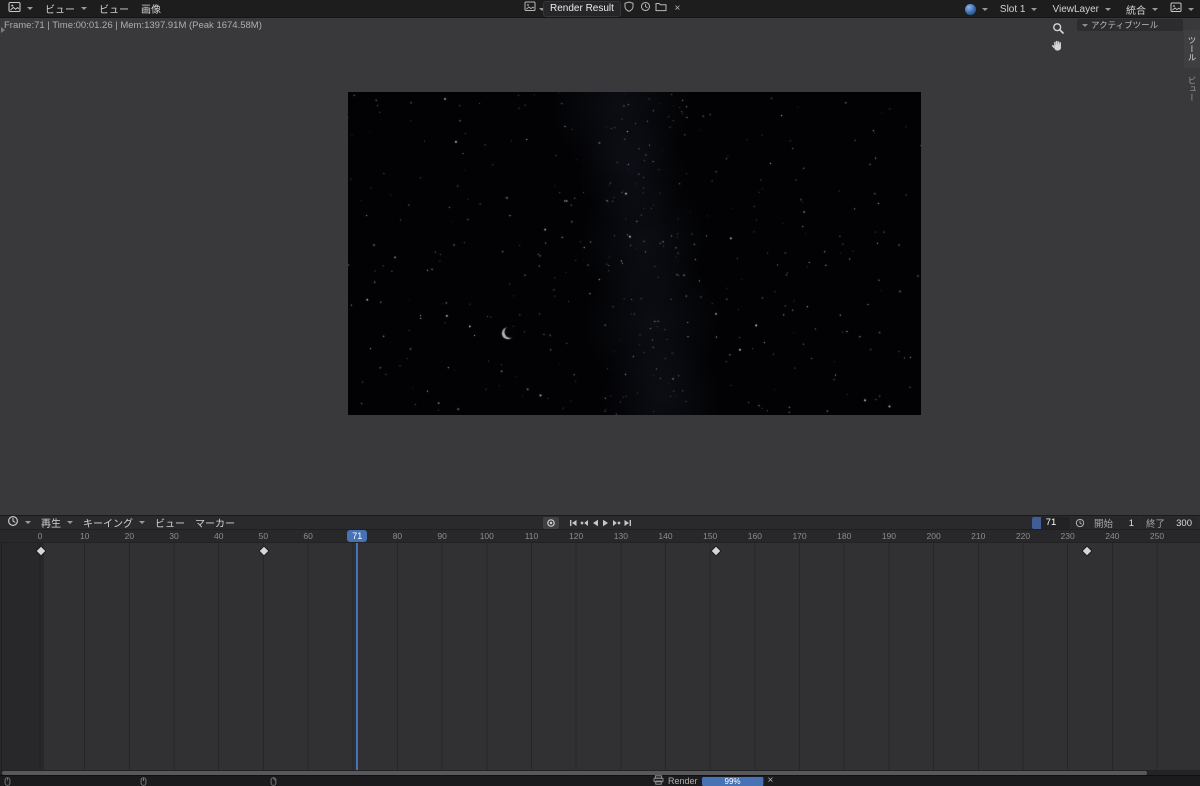 The width and height of the screenshot is (1200, 786). What do you see at coordinates (658, 780) in the screenshot?
I see `printer-icon` at bounding box center [658, 780].